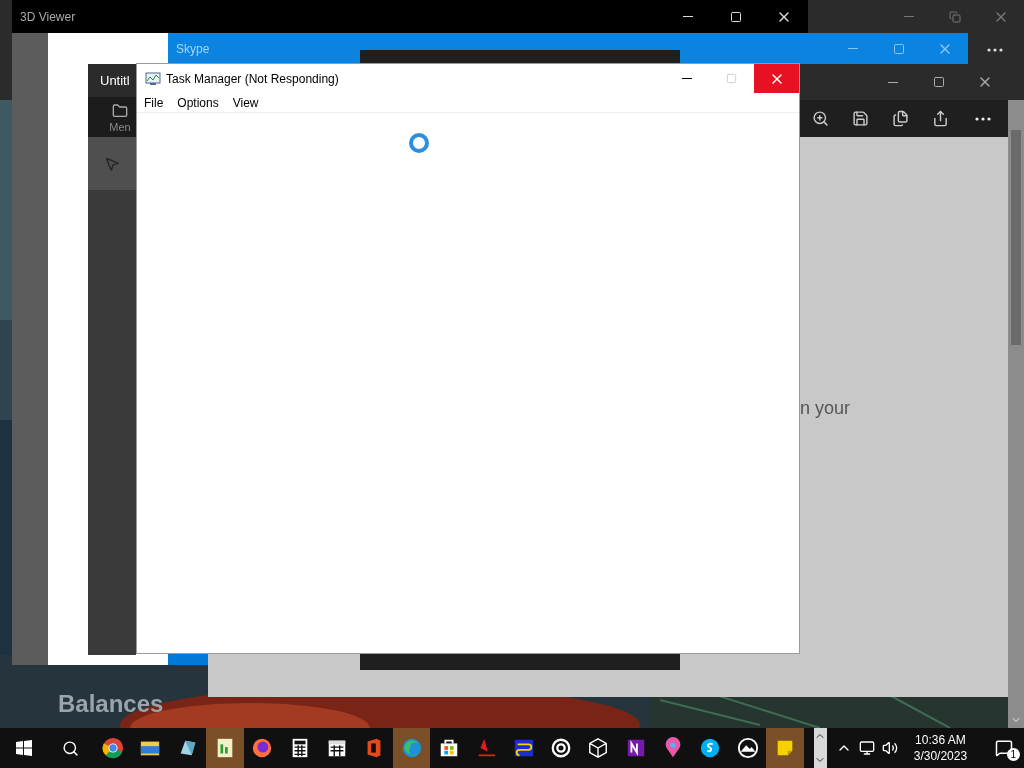  Describe the element at coordinates (940, 740) in the screenshot. I see `clock-time: 10:36 AM` at that location.